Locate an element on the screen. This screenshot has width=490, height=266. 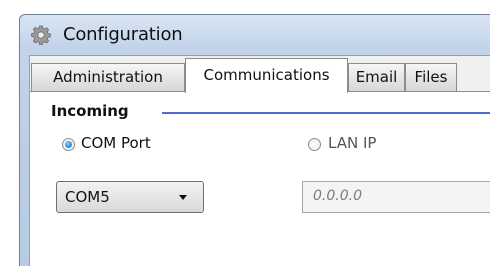
incoming-group-divider is located at coordinates (326, 113).